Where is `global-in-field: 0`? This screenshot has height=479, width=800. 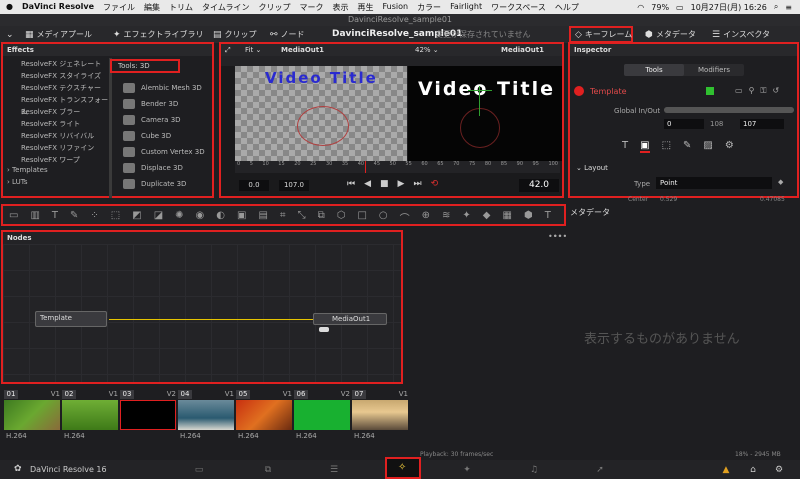 global-in-field: 0 is located at coordinates (684, 124).